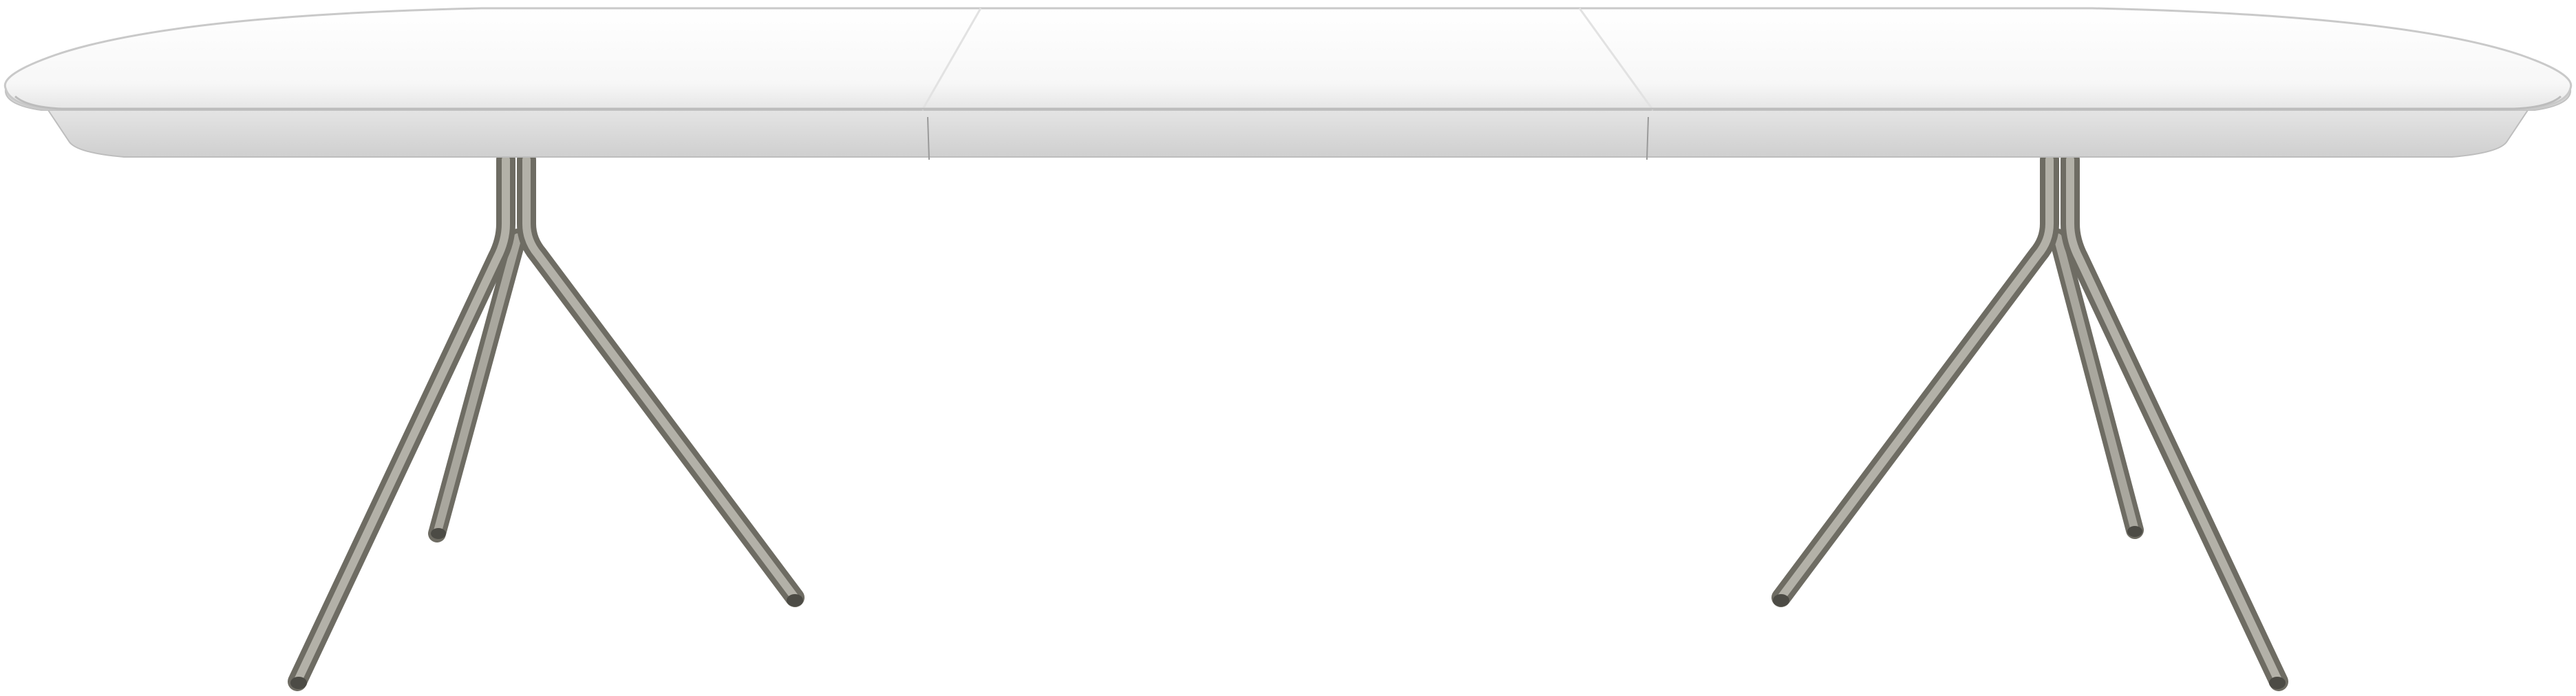 This screenshot has height=696, width=2576. Describe the element at coordinates (661, 379) in the screenshot. I see `left-side-leg` at that location.